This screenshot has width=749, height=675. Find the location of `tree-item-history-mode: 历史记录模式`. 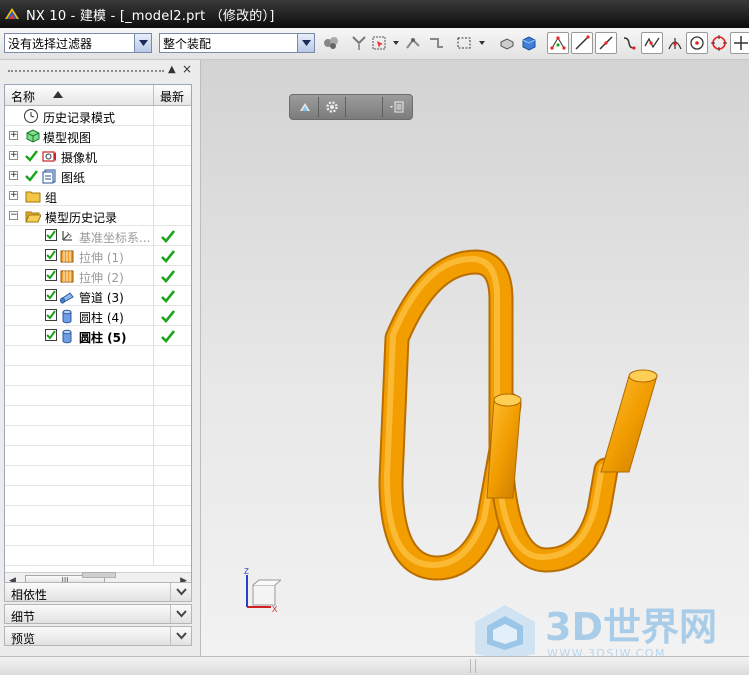

tree-item-history-mode: 历史记录模式 is located at coordinates (98, 116).